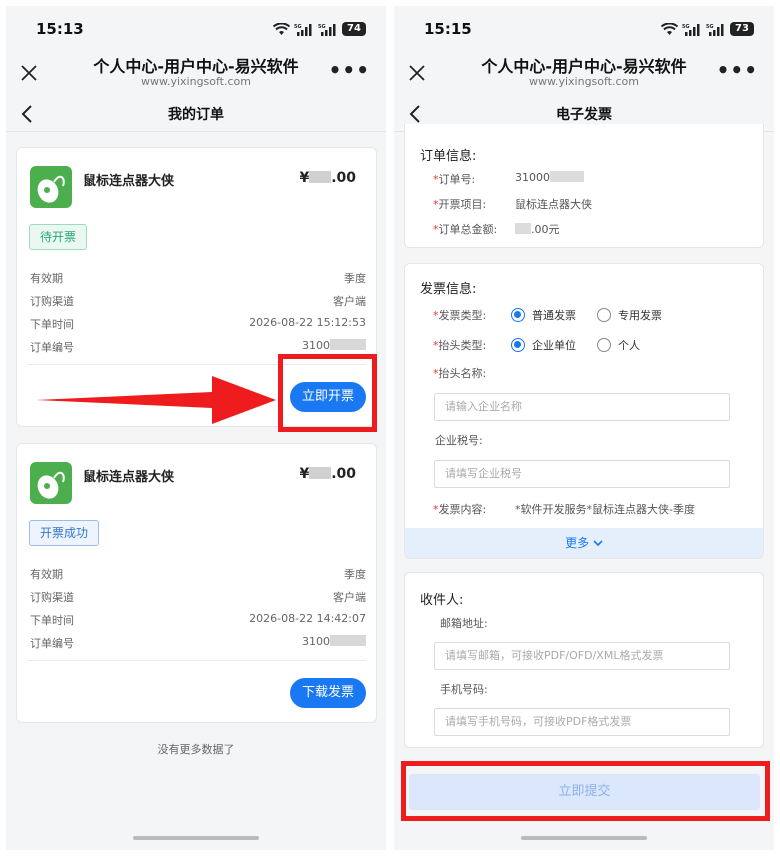 The width and height of the screenshot is (780, 856). Describe the element at coordinates (327, 693) in the screenshot. I see `download-invoice-button: 下载发票` at that location.